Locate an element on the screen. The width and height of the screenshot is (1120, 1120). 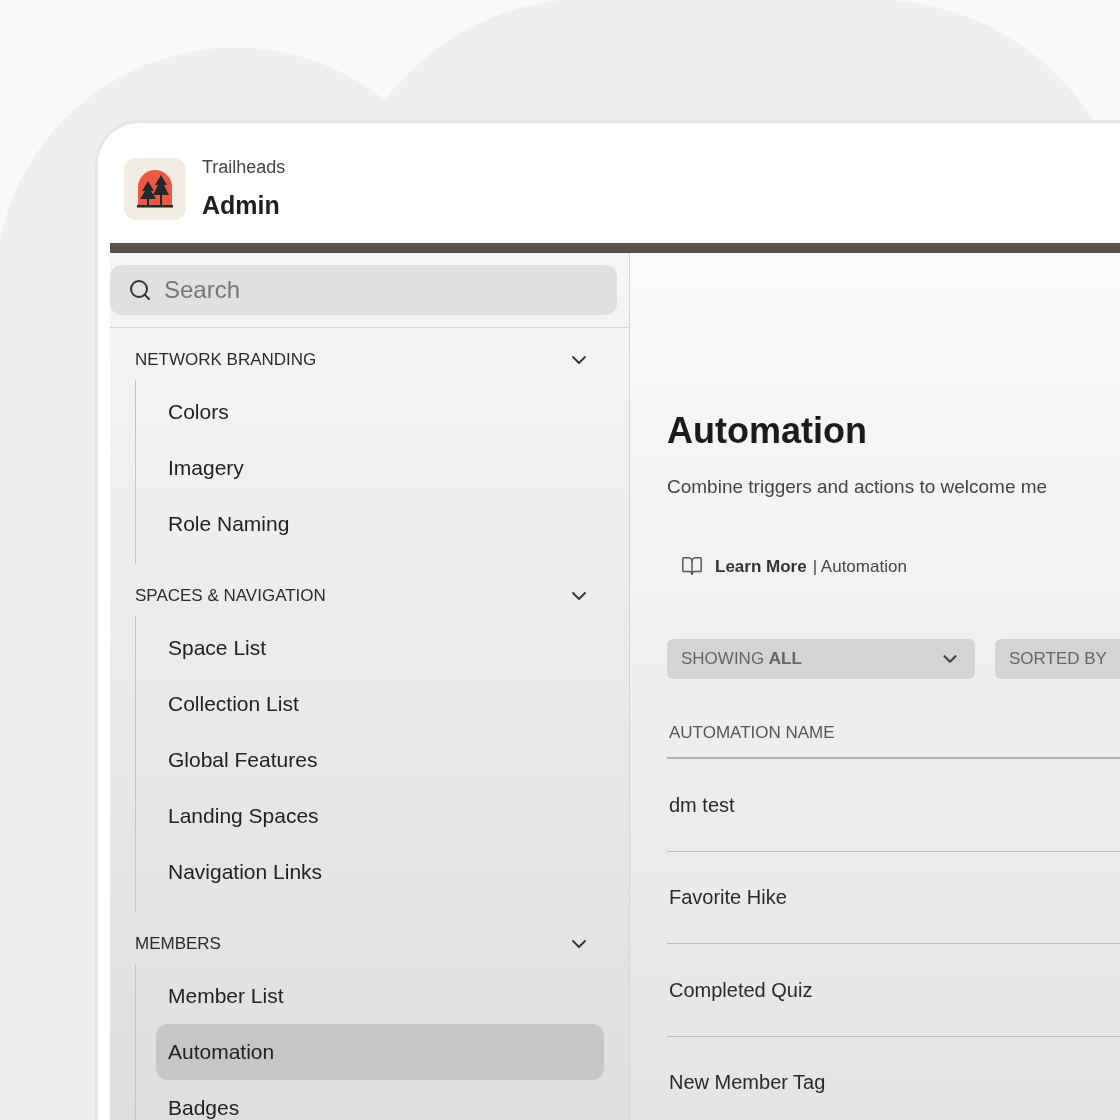
section-title: MEMBERS is located at coordinates (178, 944).